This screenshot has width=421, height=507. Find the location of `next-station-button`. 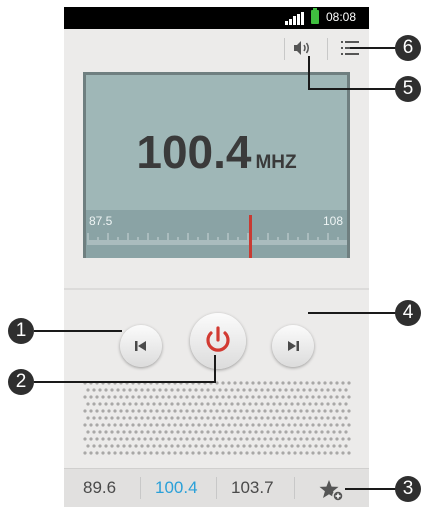

next-station-button is located at coordinates (293, 346).